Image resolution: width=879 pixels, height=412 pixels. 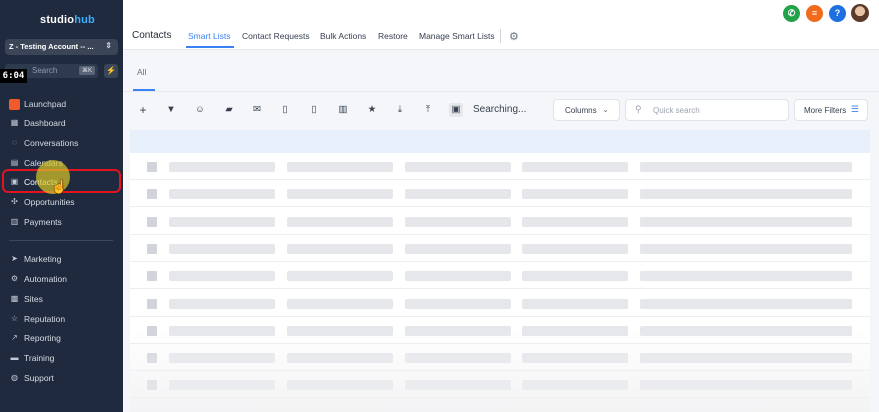 What do you see at coordinates (586, 110) in the screenshot?
I see `columns-dropdown: Columns ⌄` at bounding box center [586, 110].